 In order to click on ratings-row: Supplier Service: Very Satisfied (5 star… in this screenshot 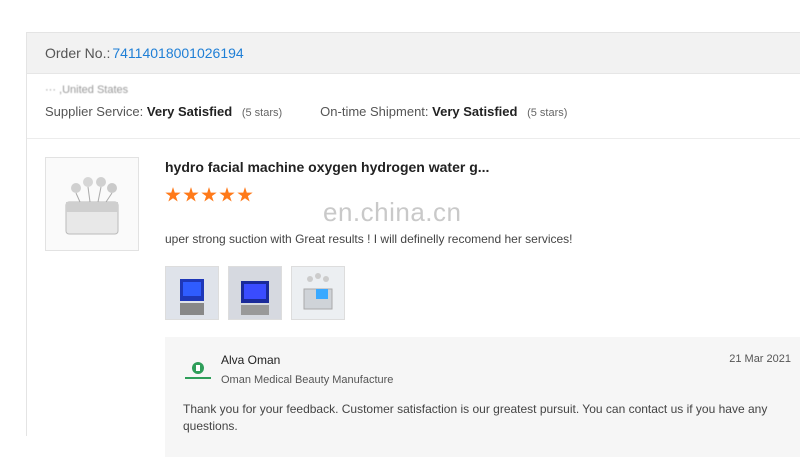, I will do `click(414, 111)`.